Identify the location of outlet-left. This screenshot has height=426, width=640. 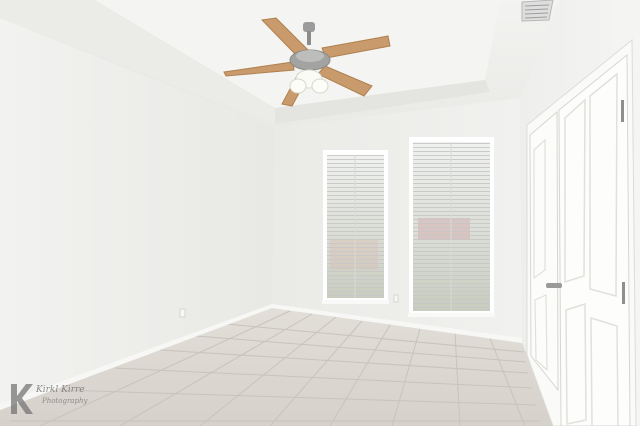
(182, 313).